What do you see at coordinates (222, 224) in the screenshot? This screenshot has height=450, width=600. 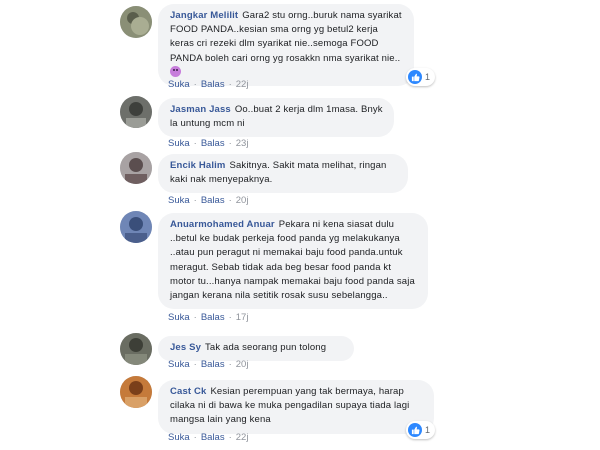 I see `comment-author: Anuarmohamed Anuar` at bounding box center [222, 224].